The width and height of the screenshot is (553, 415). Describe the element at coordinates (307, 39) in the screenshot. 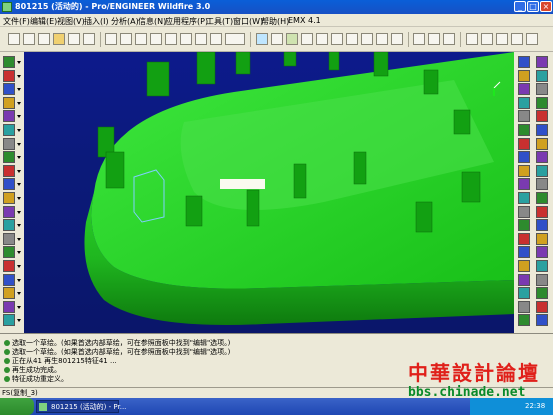

I see `zoom-in-icon` at that location.